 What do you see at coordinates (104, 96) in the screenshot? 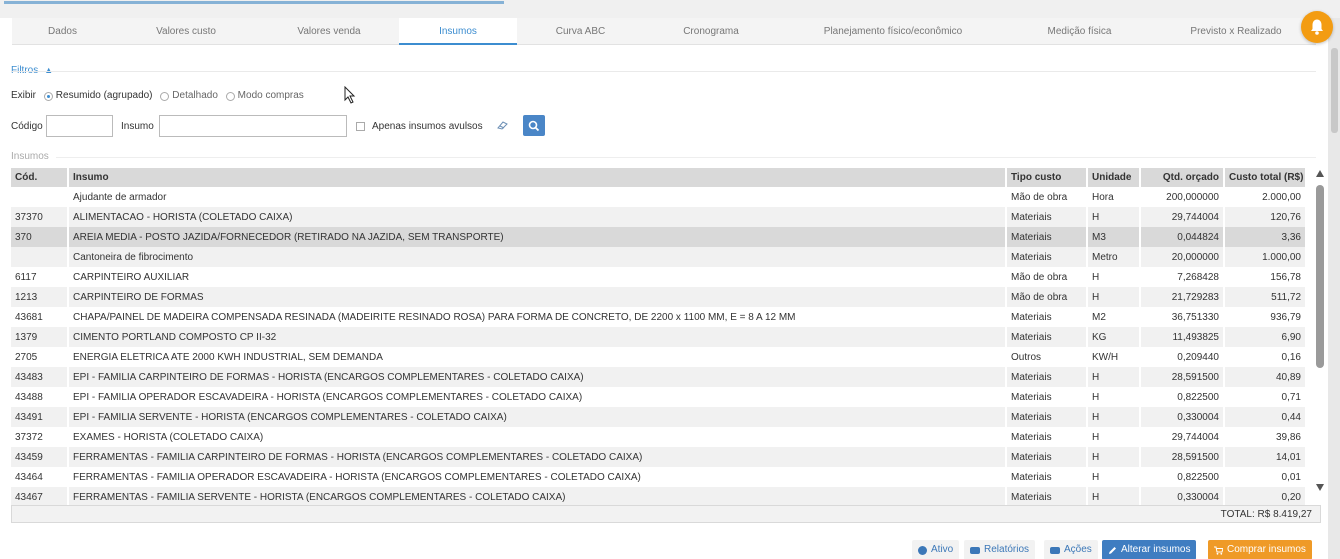
I see `radio-resumido-label: Resumido (agrupado)` at bounding box center [104, 96].